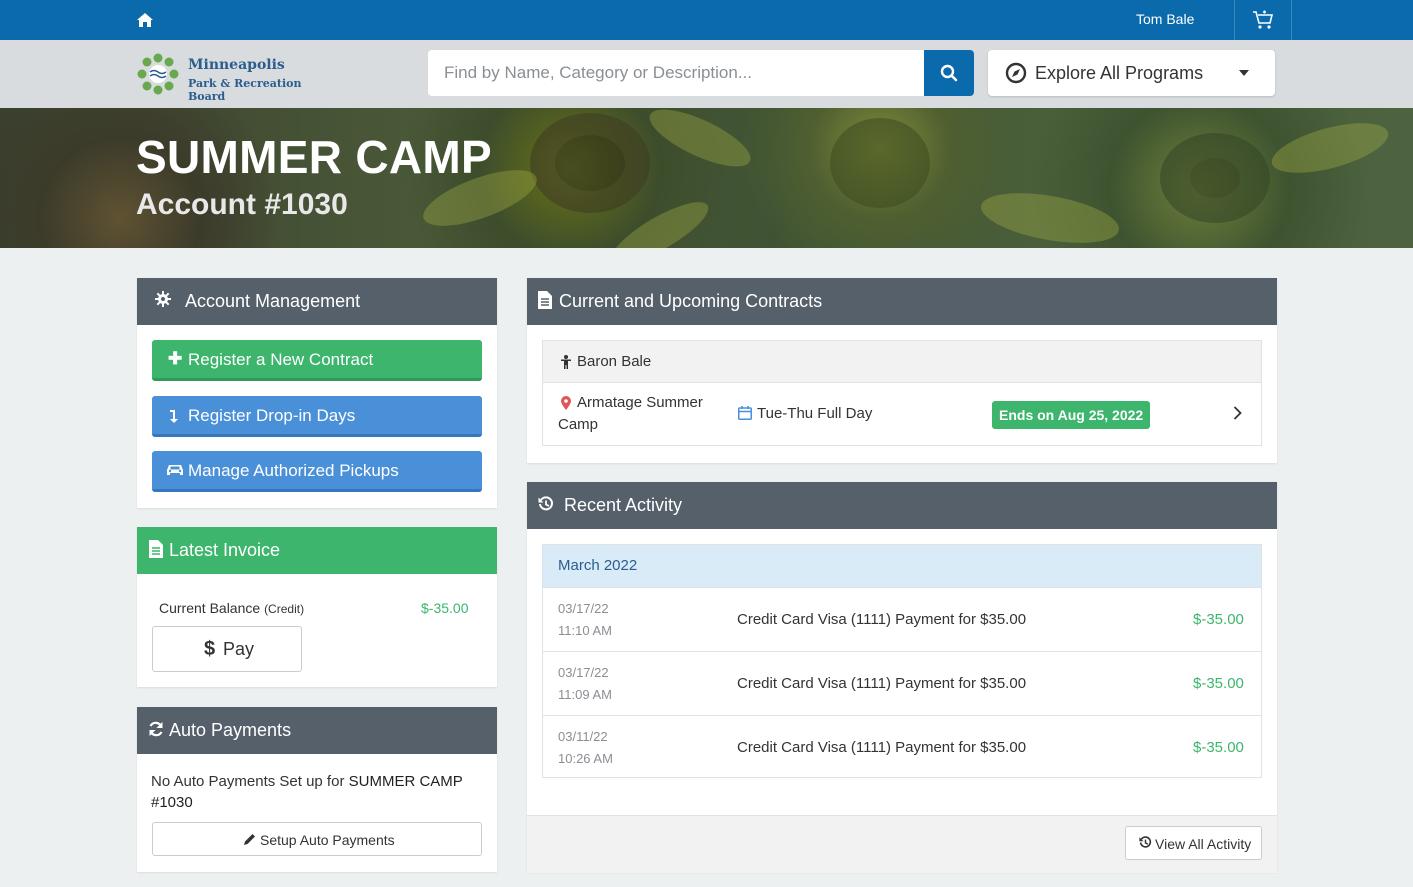 The height and width of the screenshot is (887, 1413). What do you see at coordinates (249, 839) in the screenshot?
I see `pencil-icon` at bounding box center [249, 839].